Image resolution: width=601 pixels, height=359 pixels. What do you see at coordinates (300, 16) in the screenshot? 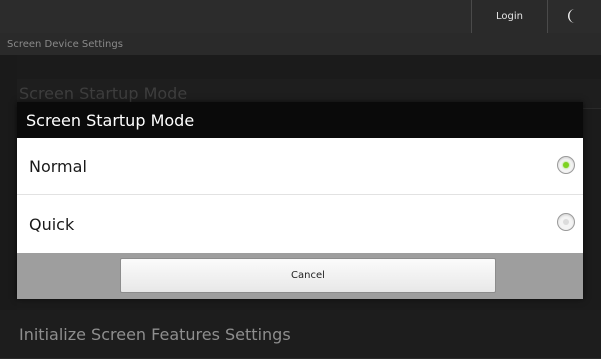
I see `top-status-bar: Login` at bounding box center [300, 16].